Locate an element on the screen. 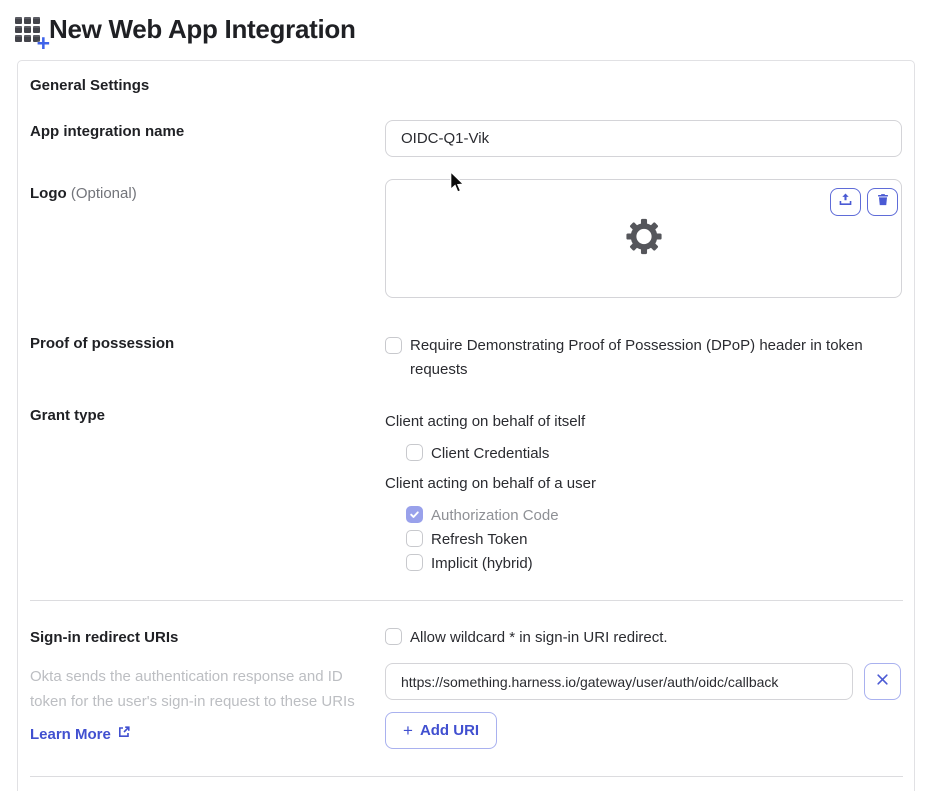 The width and height of the screenshot is (937, 791). add-uri-label: Add URI is located at coordinates (449, 730).